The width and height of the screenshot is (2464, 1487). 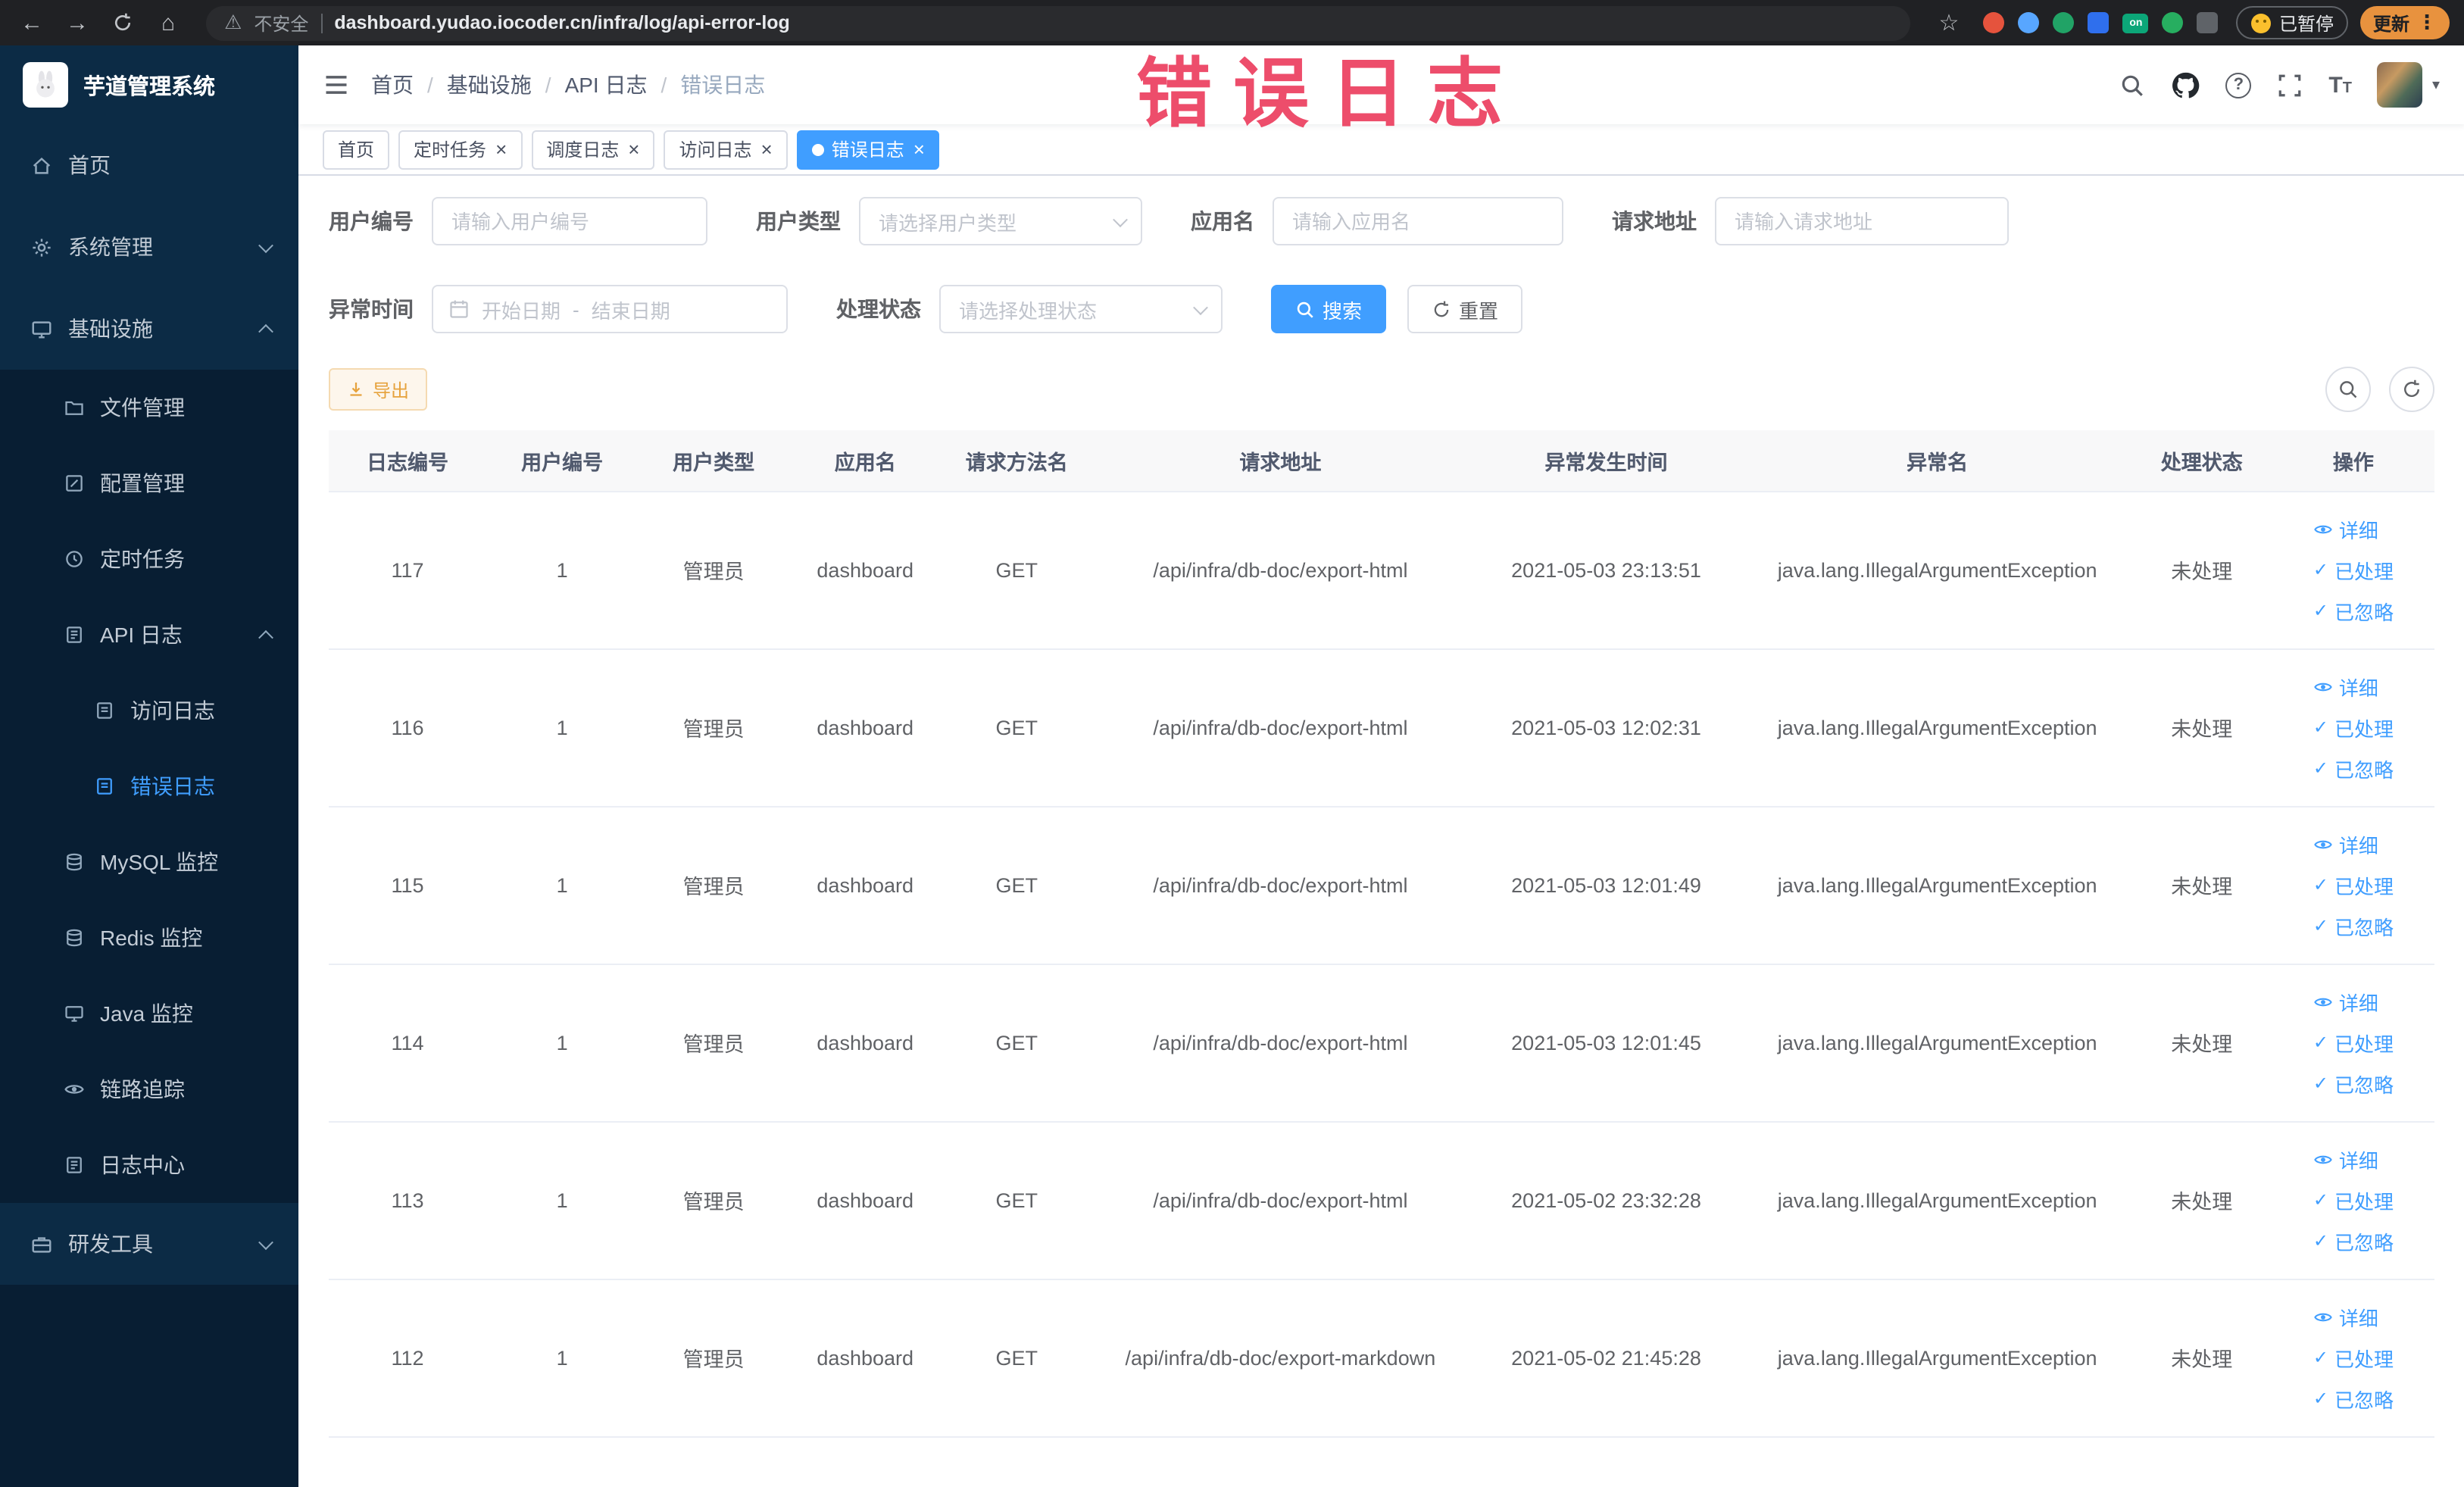 I want to click on tab-home: 首页, so click(x=356, y=149).